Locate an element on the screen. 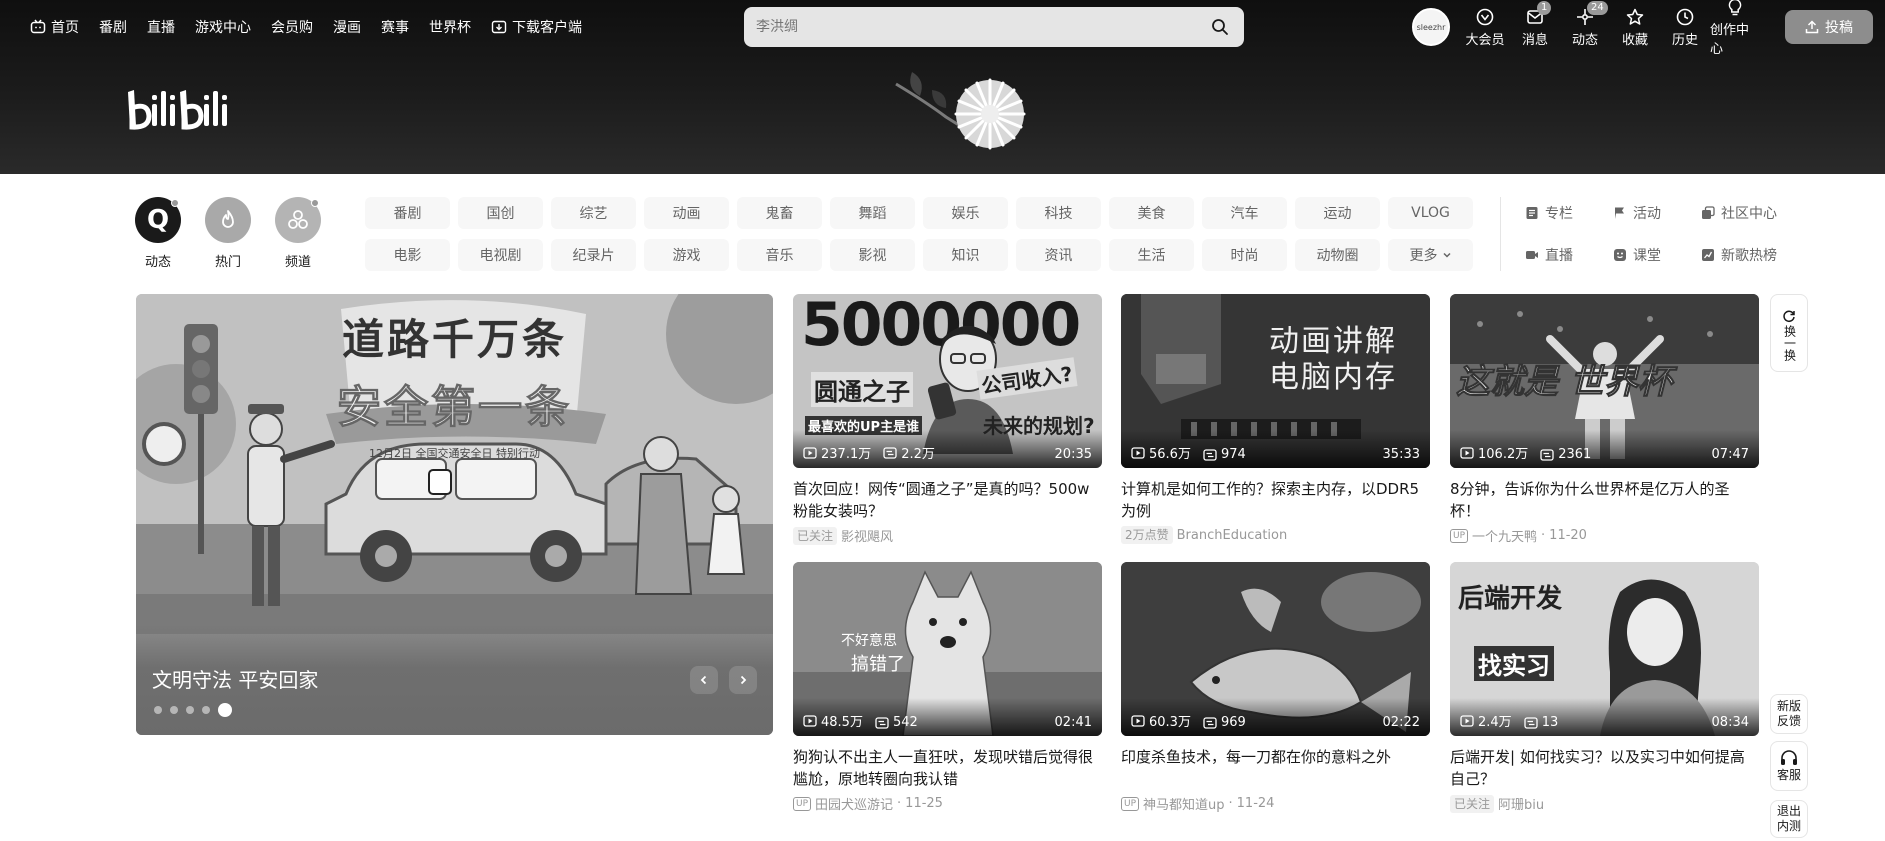 This screenshot has width=1885, height=841. video-title: 计算机是如何工作的？探索主内存，以DDR5为例 is located at coordinates (1275, 500).